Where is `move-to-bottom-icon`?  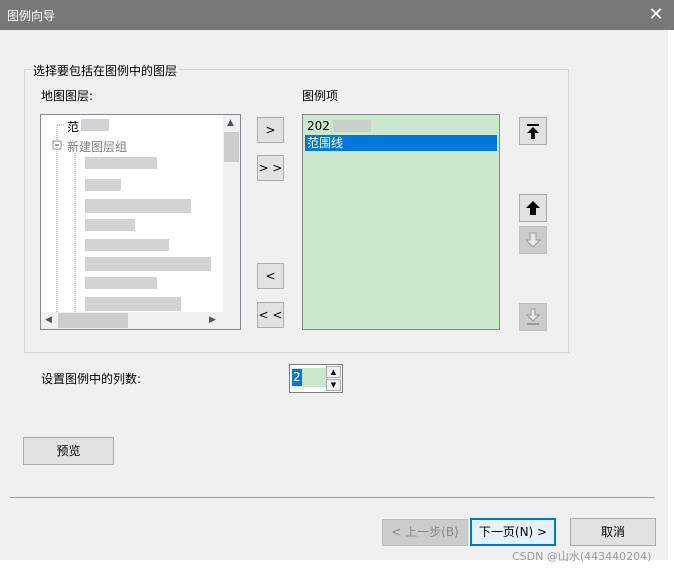 move-to-bottom-icon is located at coordinates (533, 316).